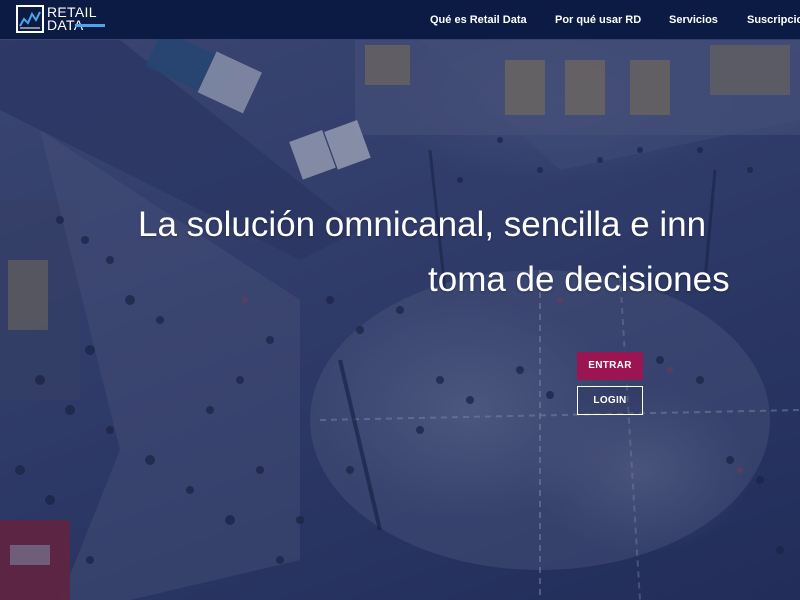 This screenshot has width=800, height=600. Describe the element at coordinates (90, 25) in the screenshot. I see `logo-accent-bar` at that location.